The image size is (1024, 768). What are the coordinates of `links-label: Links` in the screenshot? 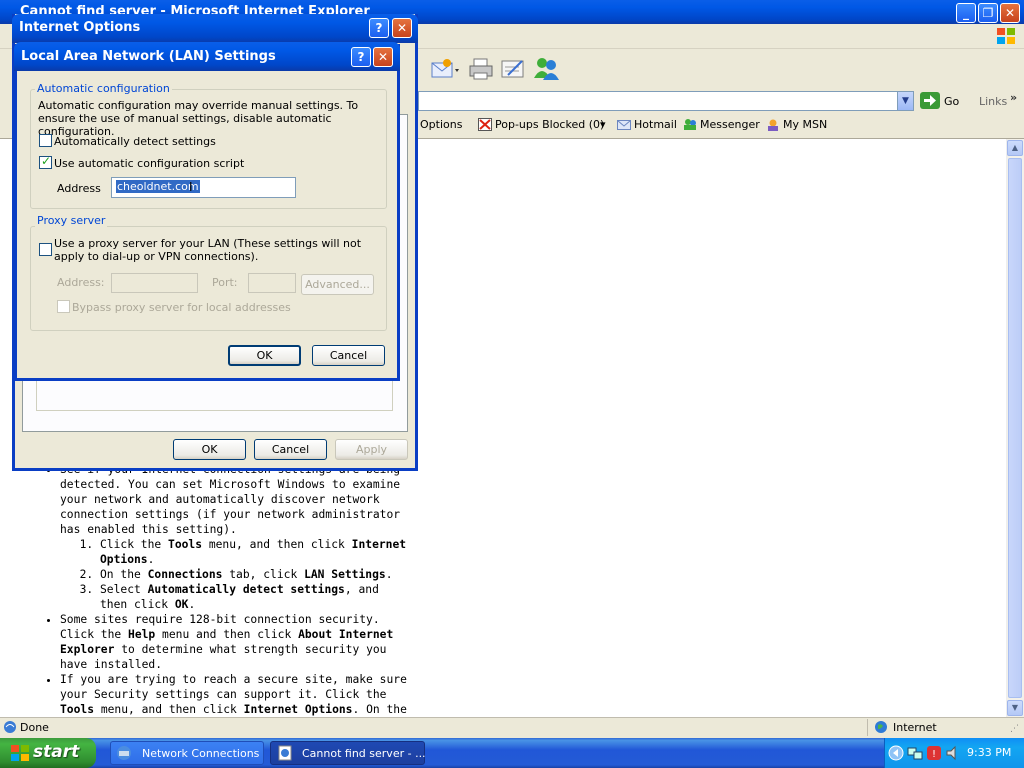 It's located at (993, 101).